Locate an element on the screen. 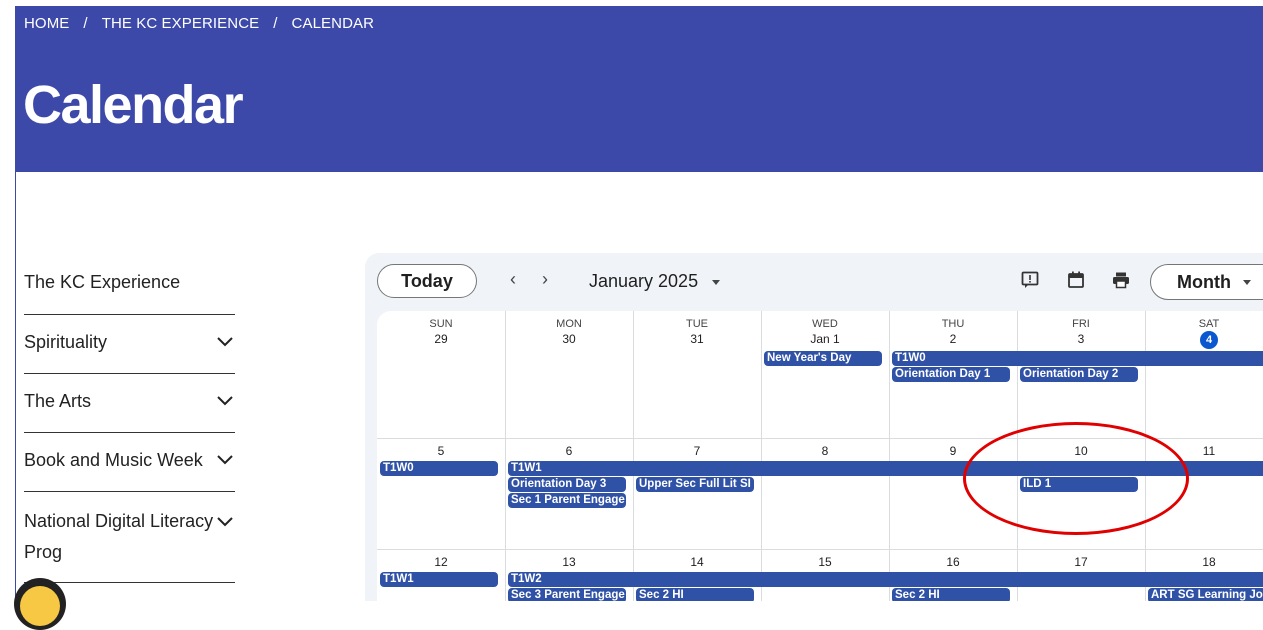 This screenshot has height=630, width=1263. day-number: 29 is located at coordinates (441, 339).